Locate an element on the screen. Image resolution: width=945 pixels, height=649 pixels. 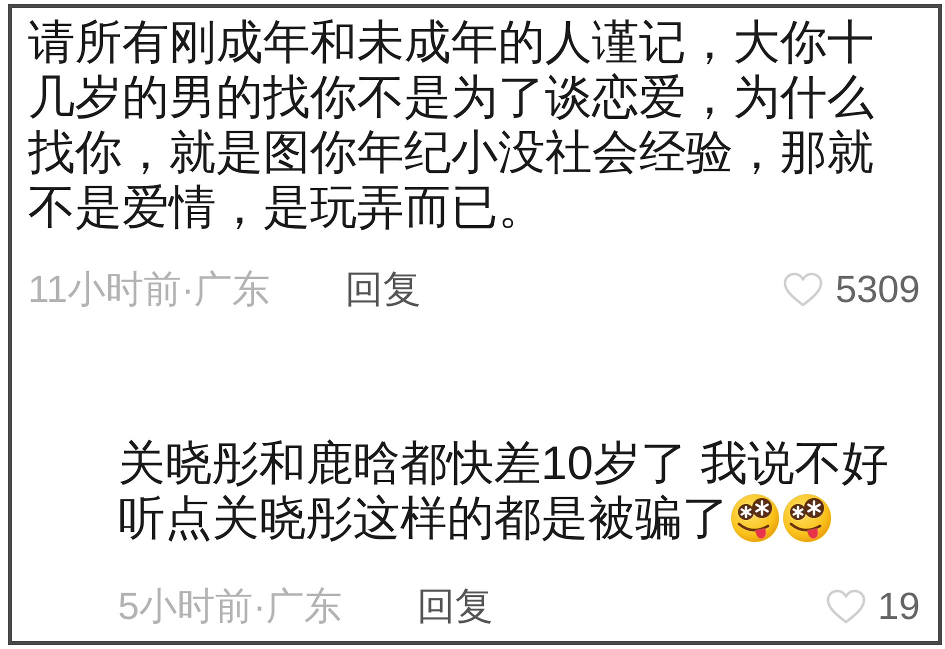
timestamp-location: 11小时前·广东 is located at coordinates (149, 290).